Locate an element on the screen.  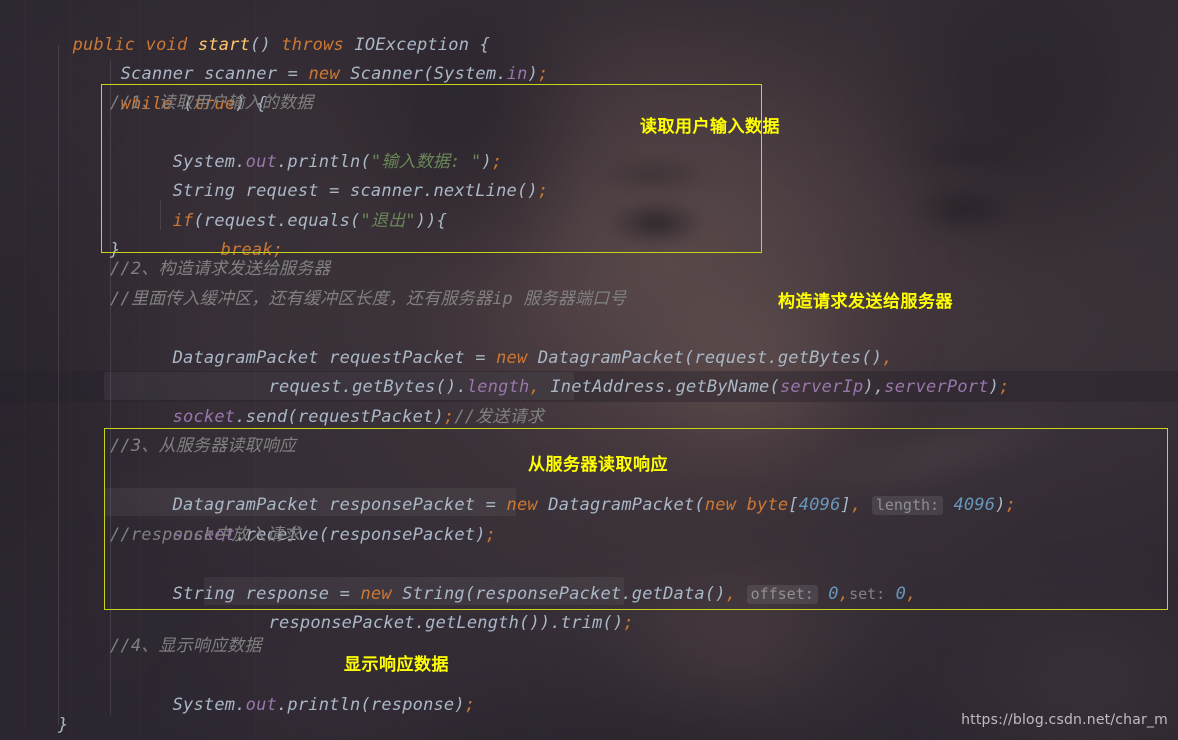
token-semi-20: ; is located at coordinates (628, 623).